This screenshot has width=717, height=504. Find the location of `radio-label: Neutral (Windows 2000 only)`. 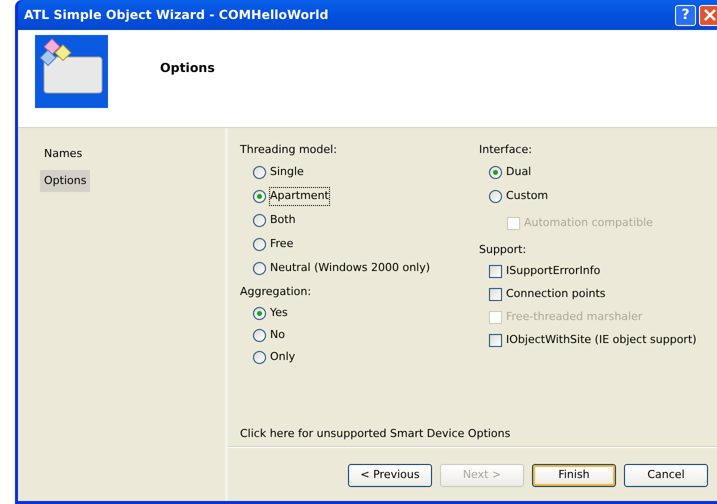

radio-label: Neutral (Windows 2000 only) is located at coordinates (350, 268).